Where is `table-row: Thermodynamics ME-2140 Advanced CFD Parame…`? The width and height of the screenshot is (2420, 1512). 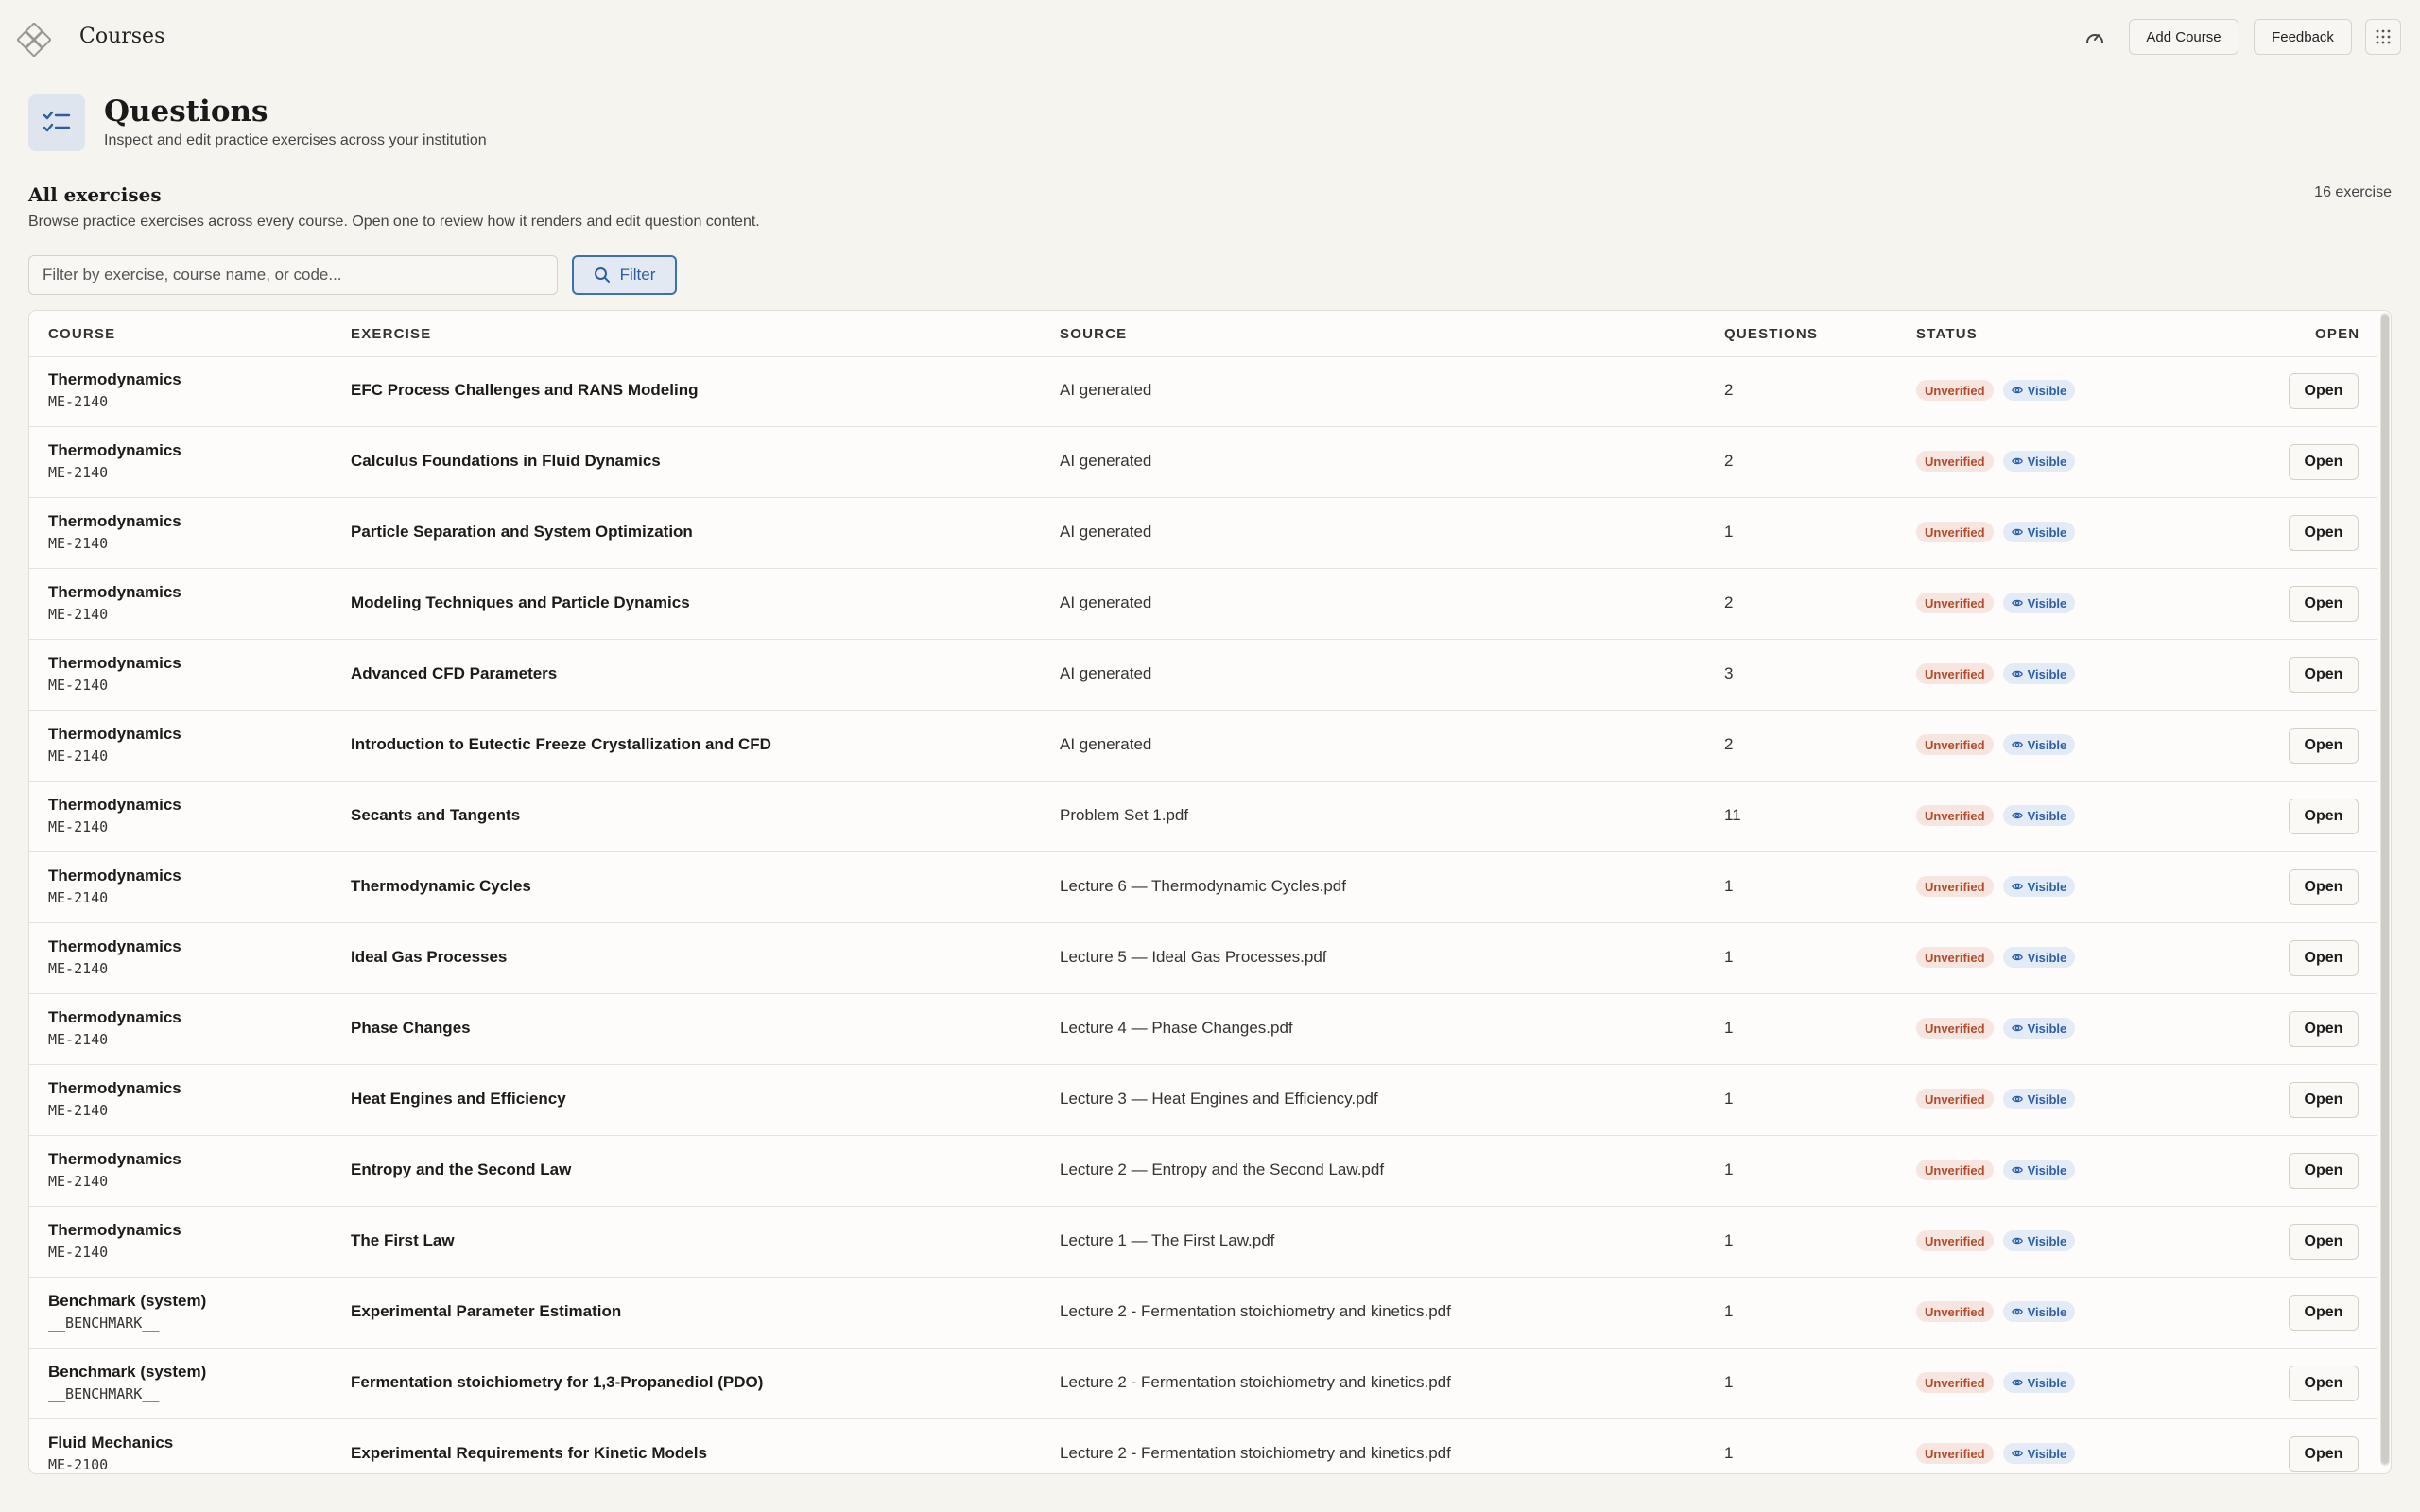 table-row: Thermodynamics ME-2140 Advanced CFD Parame… is located at coordinates (1203, 675).